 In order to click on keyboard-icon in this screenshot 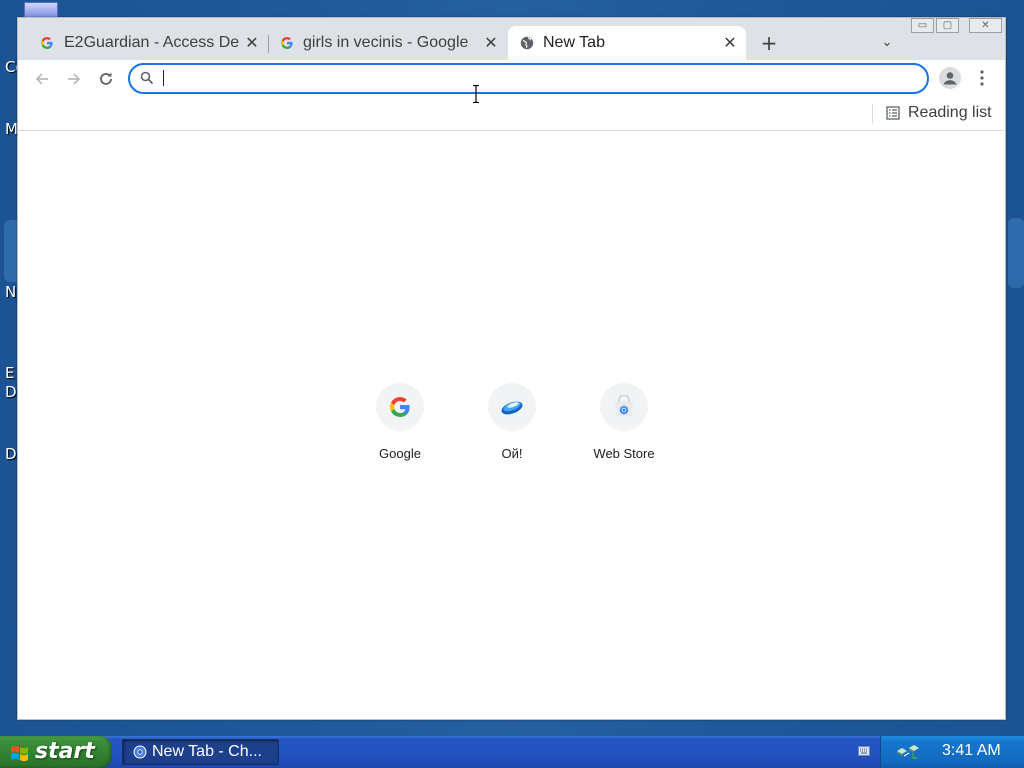, I will do `click(864, 751)`.